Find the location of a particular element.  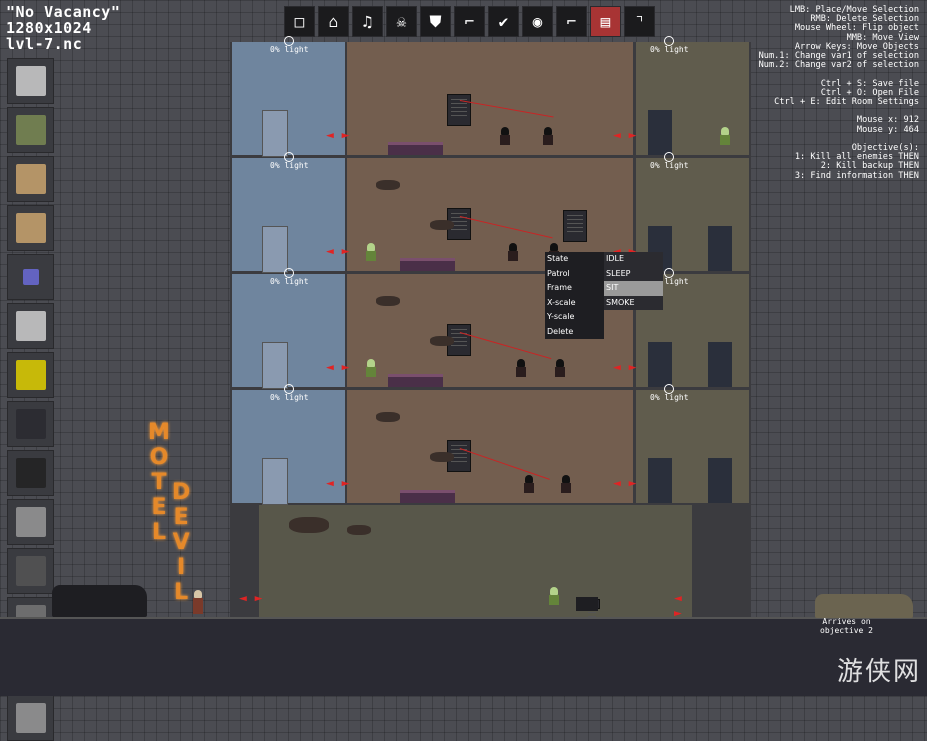

palette-item-vent is located at coordinates (30, 473).